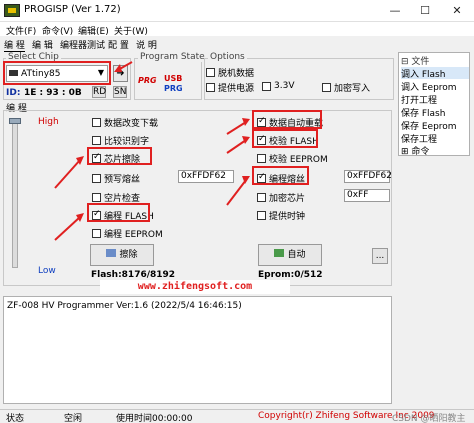 The image size is (474, 423). Describe the element at coordinates (236, 146) in the screenshot. I see `arrow-to-verify-flash` at that location.